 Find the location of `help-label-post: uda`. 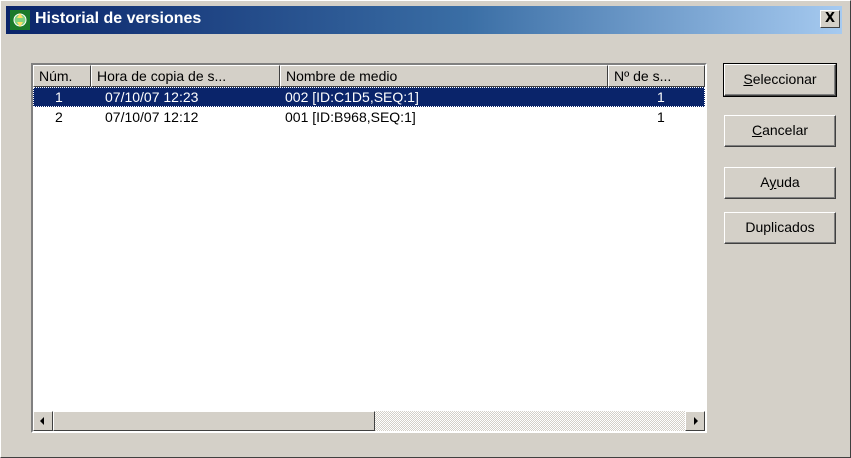

help-label-post: uda is located at coordinates (788, 182).